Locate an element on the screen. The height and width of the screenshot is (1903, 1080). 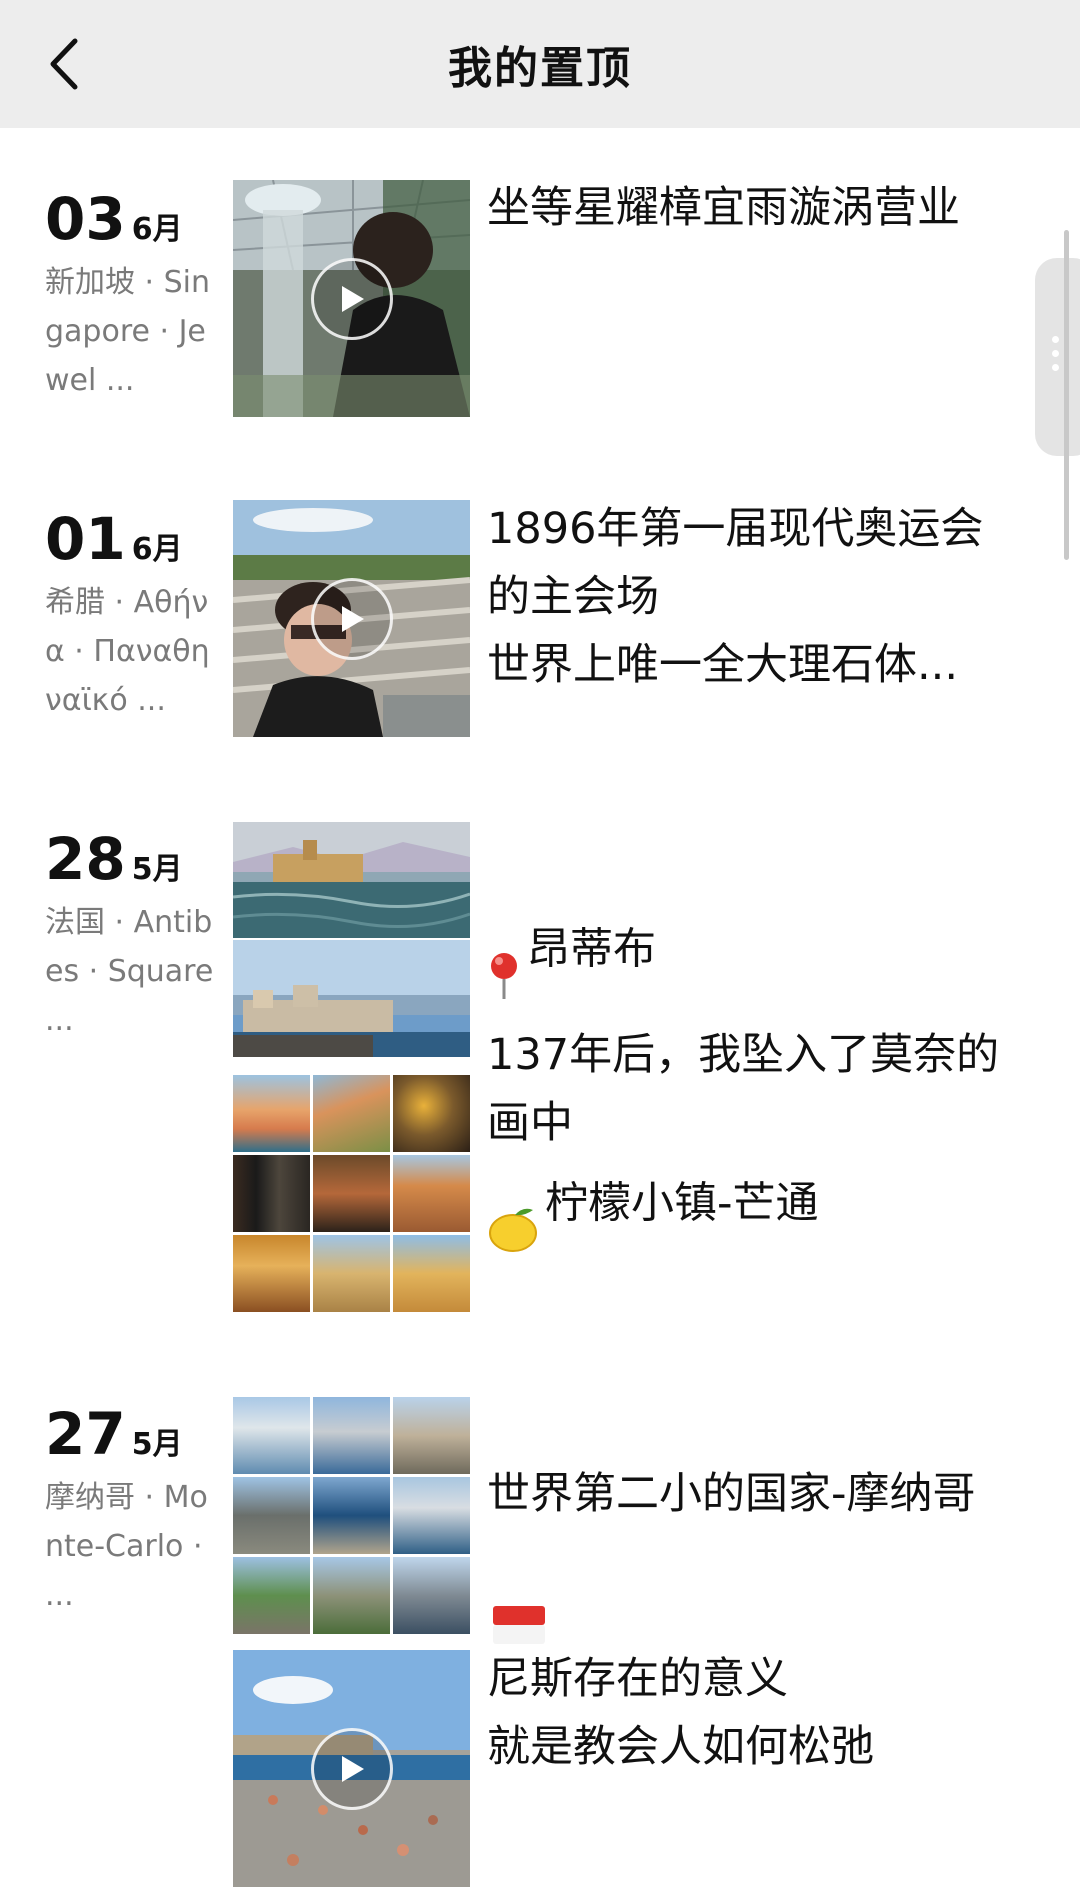
navbar: 我的置顶 is located at coordinates (540, 64).